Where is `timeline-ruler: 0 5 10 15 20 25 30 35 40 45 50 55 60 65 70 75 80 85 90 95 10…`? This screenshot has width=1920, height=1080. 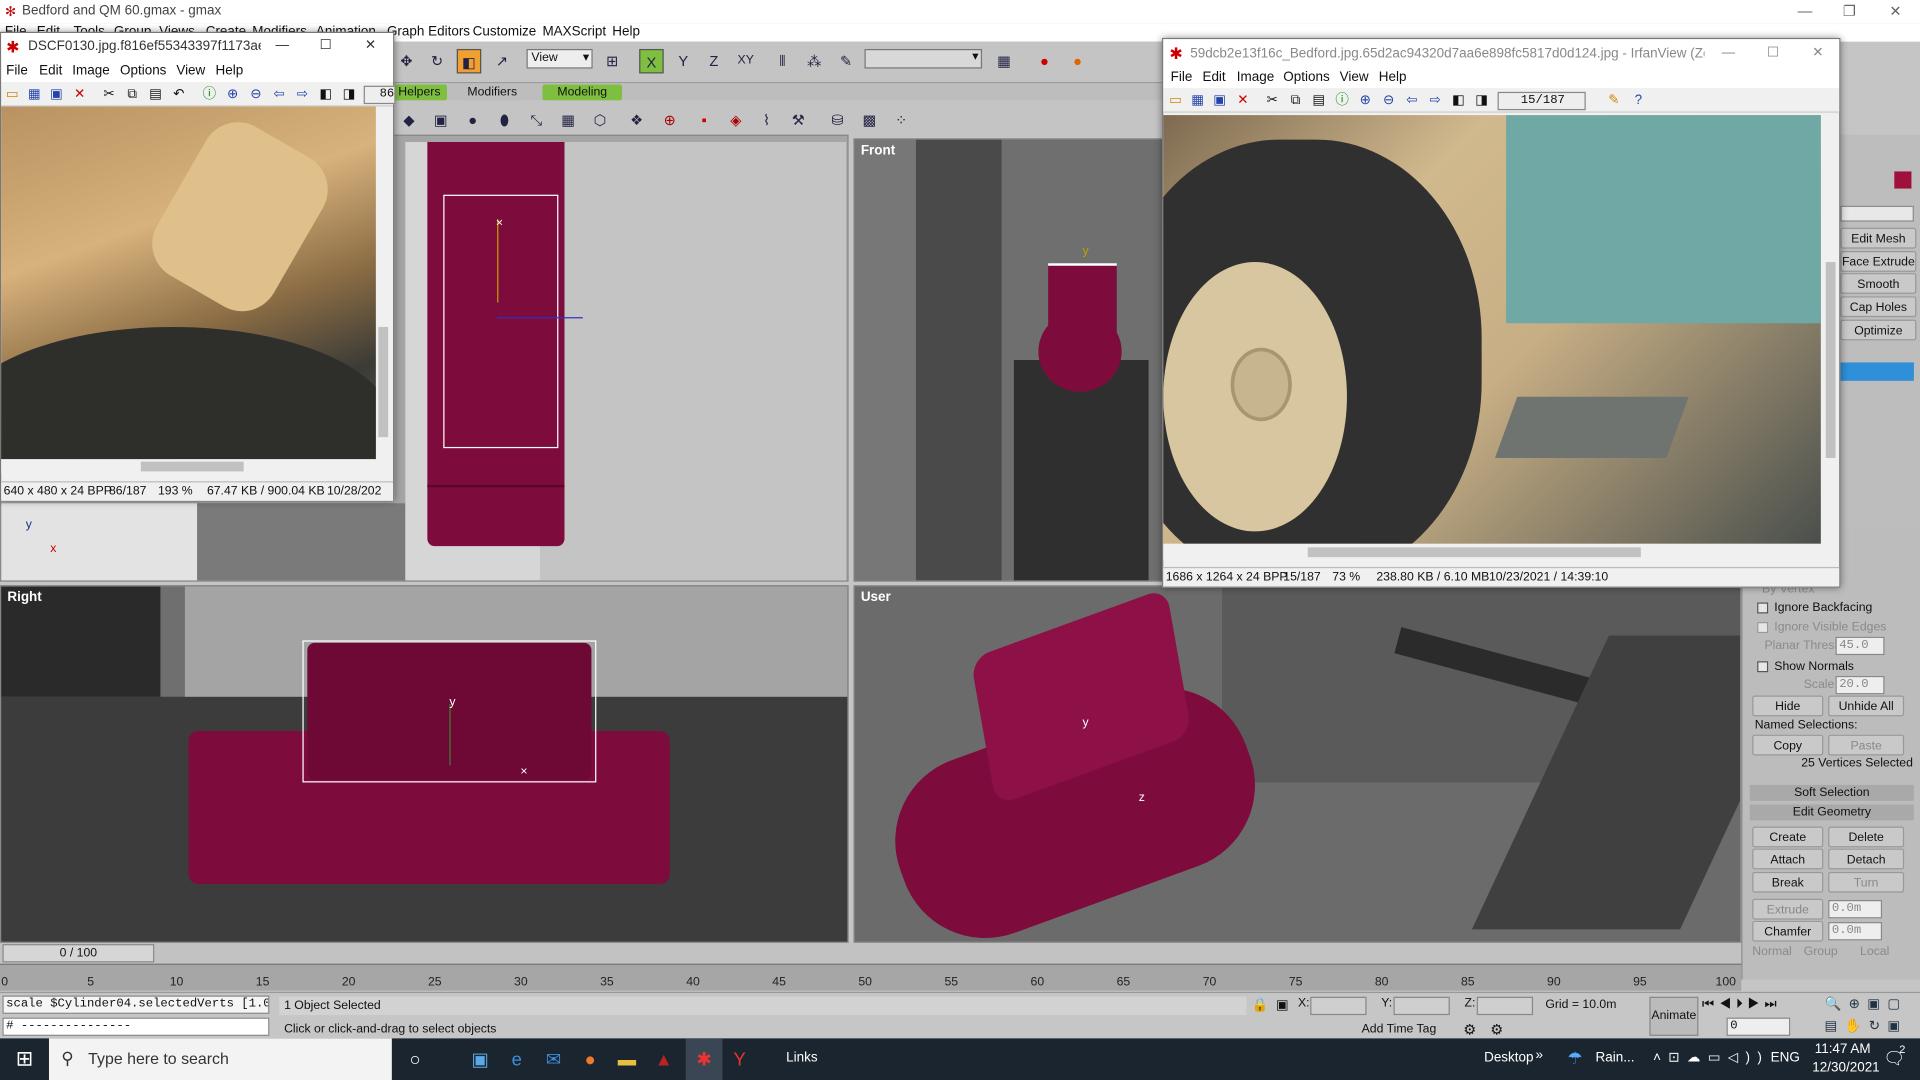 timeline-ruler: 0 5 10 15 20 25 30 35 40 45 50 55 60 65 70 75 80 85 90 95 10… is located at coordinates (871, 977).